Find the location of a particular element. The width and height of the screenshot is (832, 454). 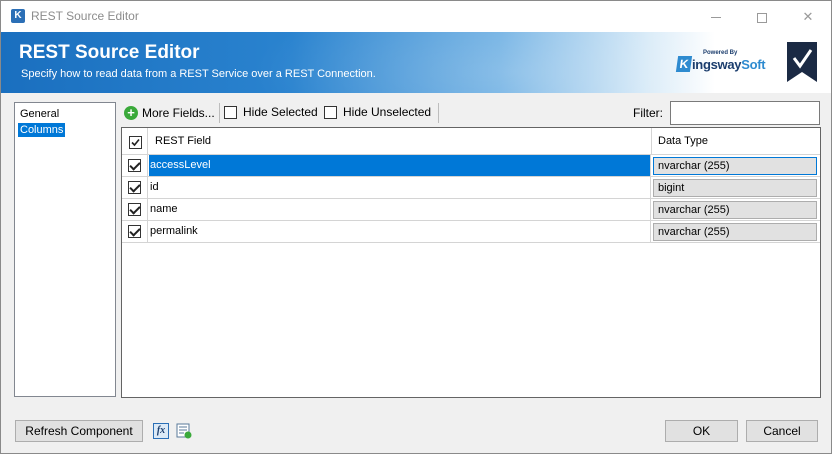

ok-button: OK is located at coordinates (701, 431).